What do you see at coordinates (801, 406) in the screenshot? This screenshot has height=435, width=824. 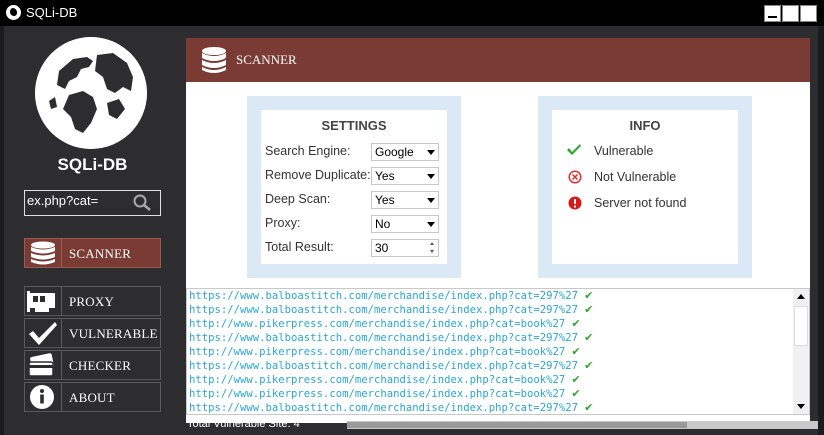 I see `scroll-down-icon` at bounding box center [801, 406].